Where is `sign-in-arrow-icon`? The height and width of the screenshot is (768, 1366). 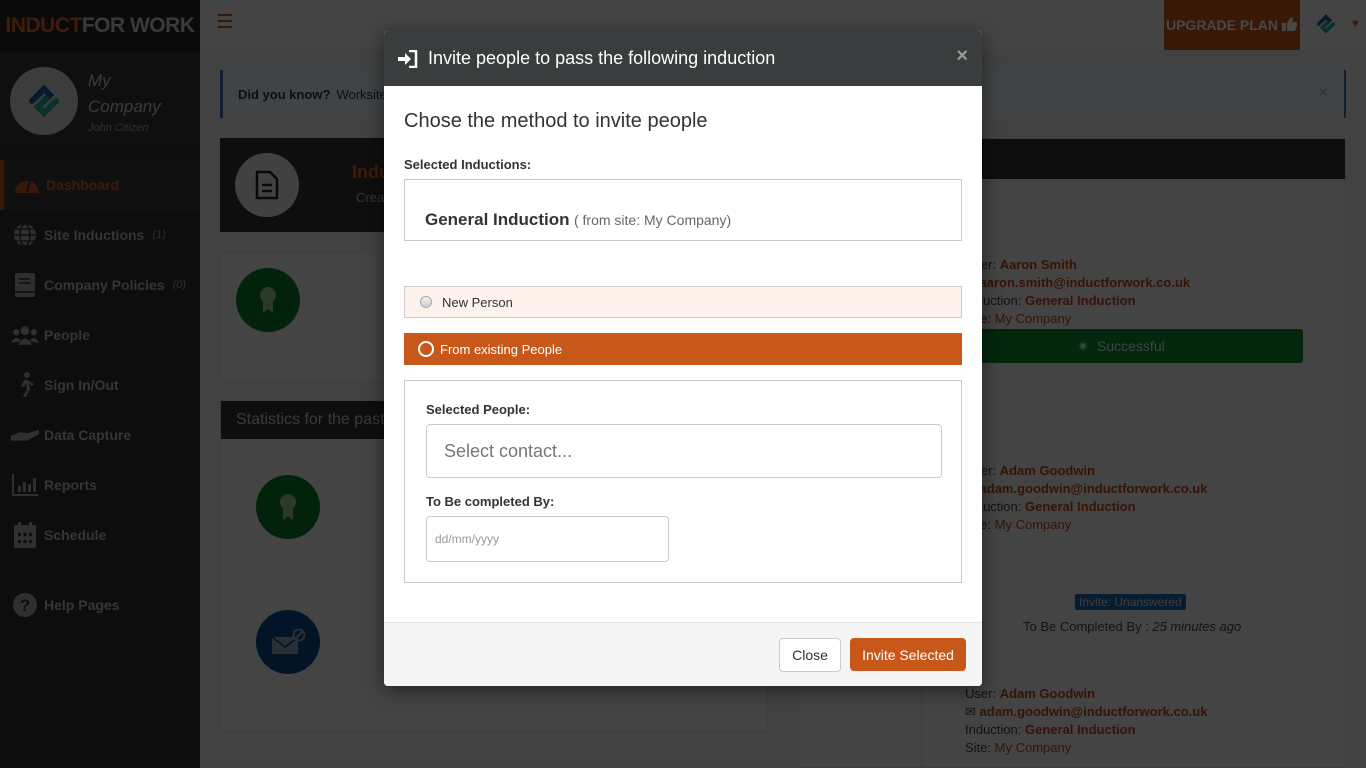
sign-in-arrow-icon is located at coordinates (408, 58).